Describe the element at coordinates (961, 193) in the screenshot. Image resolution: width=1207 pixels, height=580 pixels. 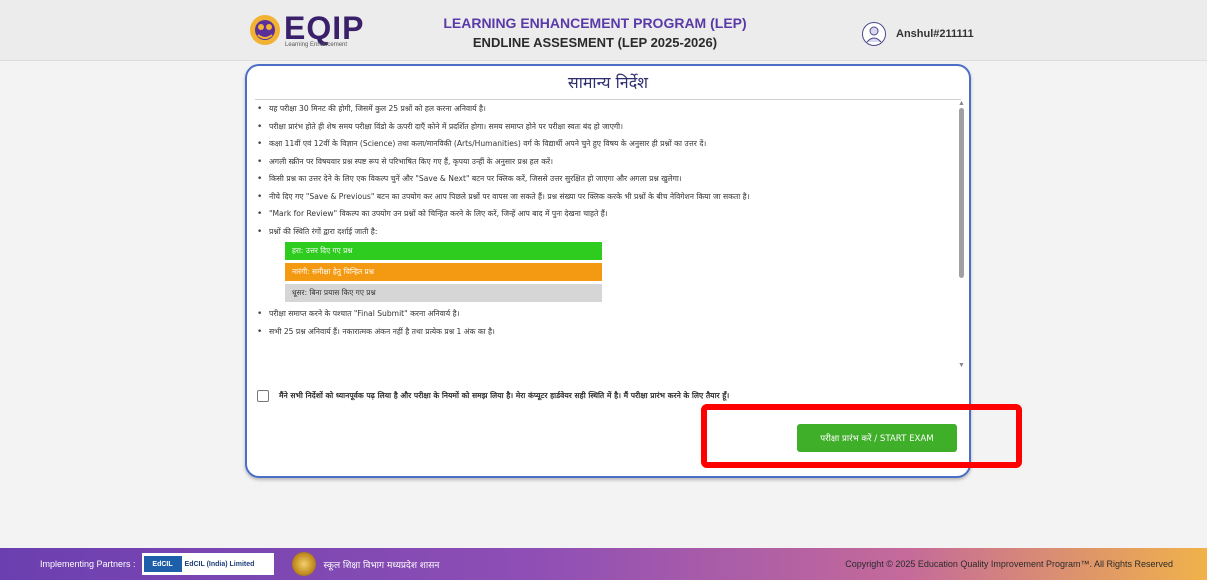
I see `scroll-thumb` at that location.